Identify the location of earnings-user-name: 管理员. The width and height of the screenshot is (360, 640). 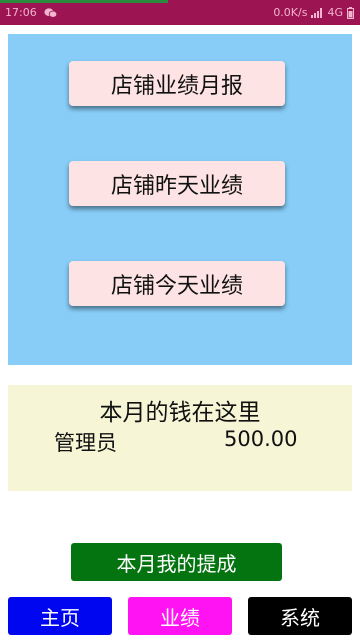
(85, 443).